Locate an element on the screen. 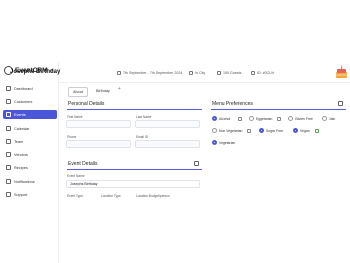  personal-details-divider is located at coordinates (134, 110).